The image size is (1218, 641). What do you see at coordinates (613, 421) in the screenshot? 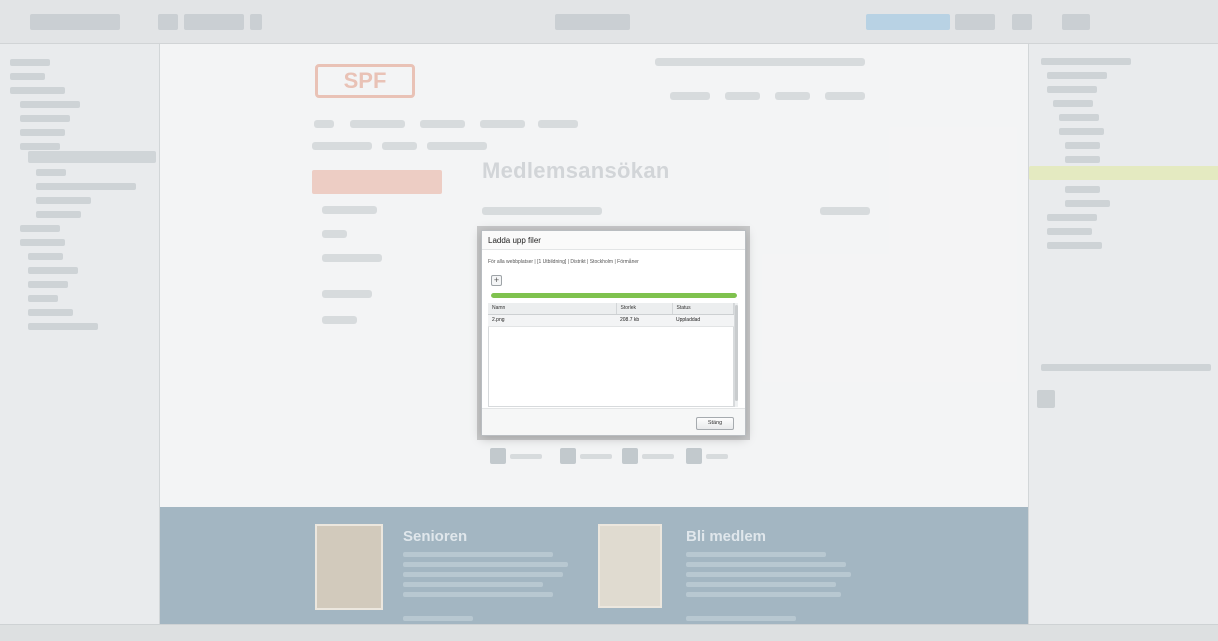
I see `dialog-footer: Stäng` at bounding box center [613, 421].